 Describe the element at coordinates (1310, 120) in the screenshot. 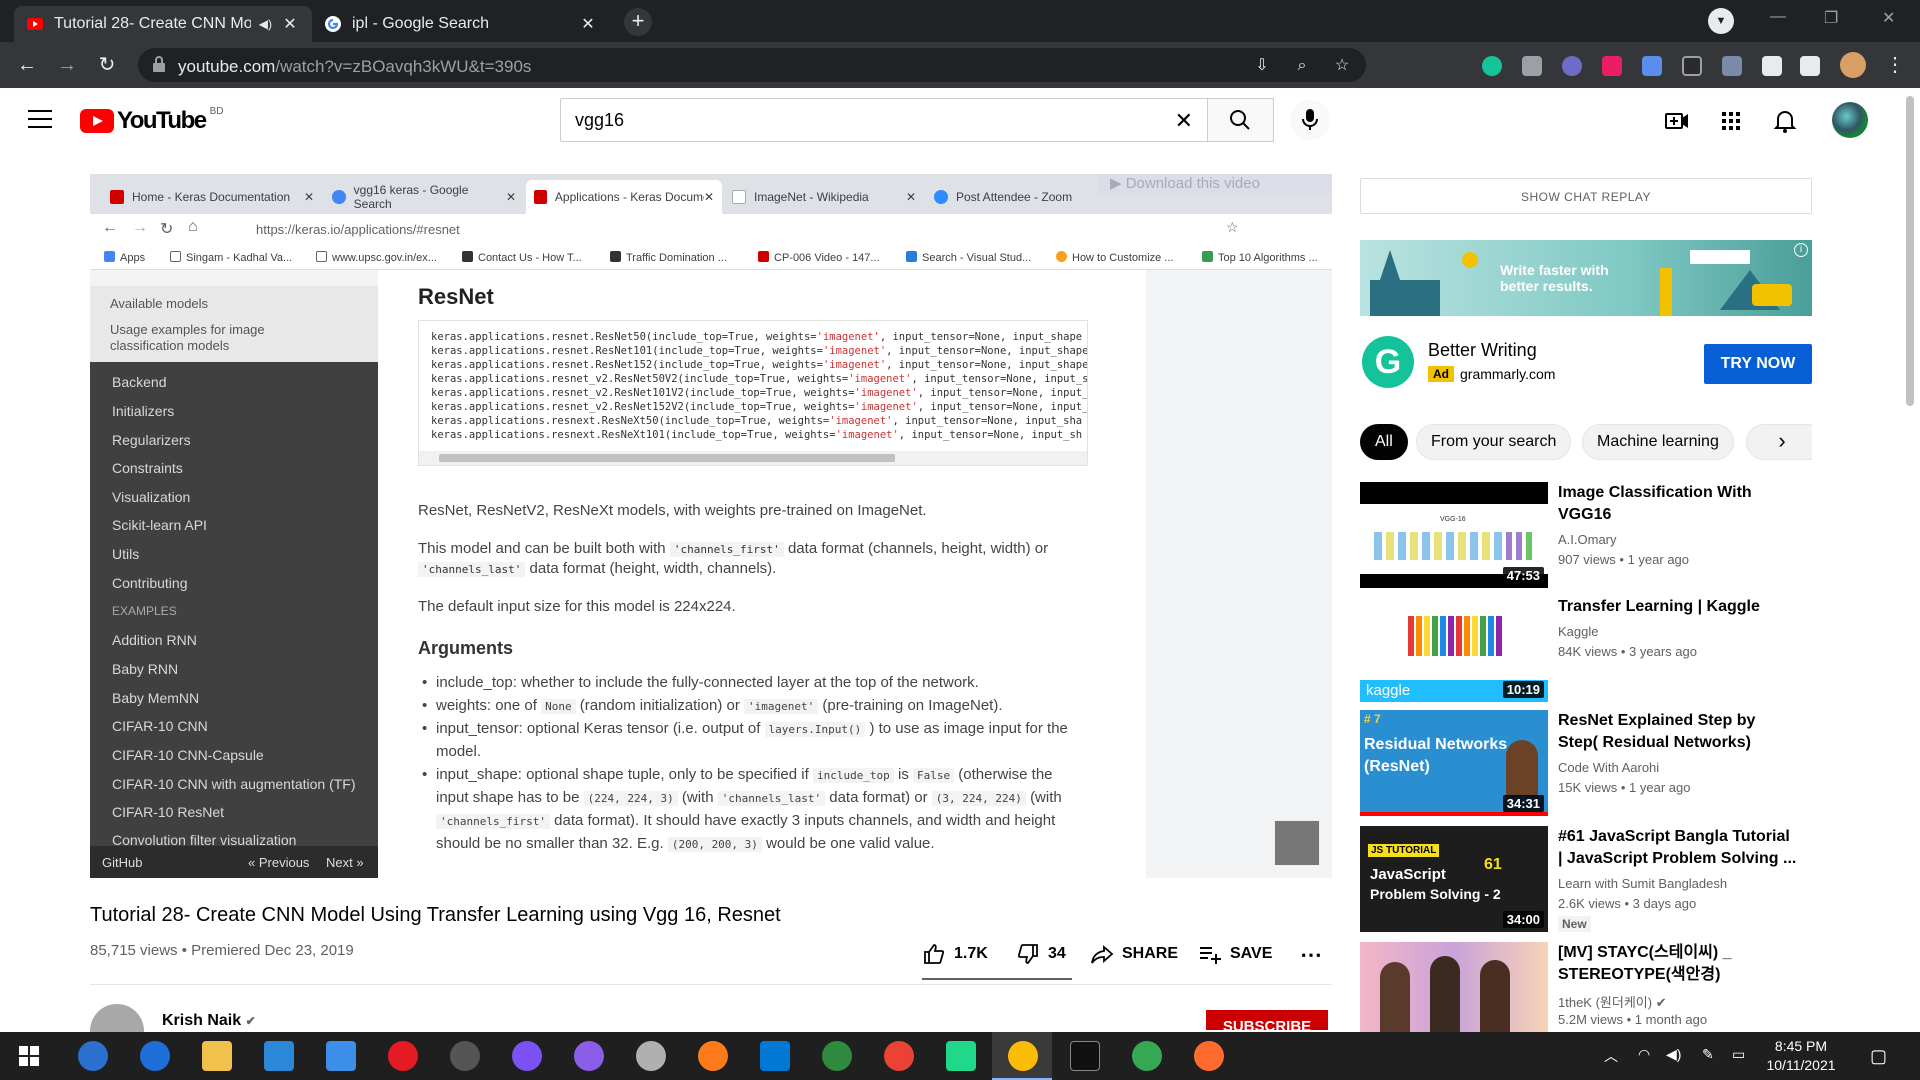

I see `voice-search-button` at that location.